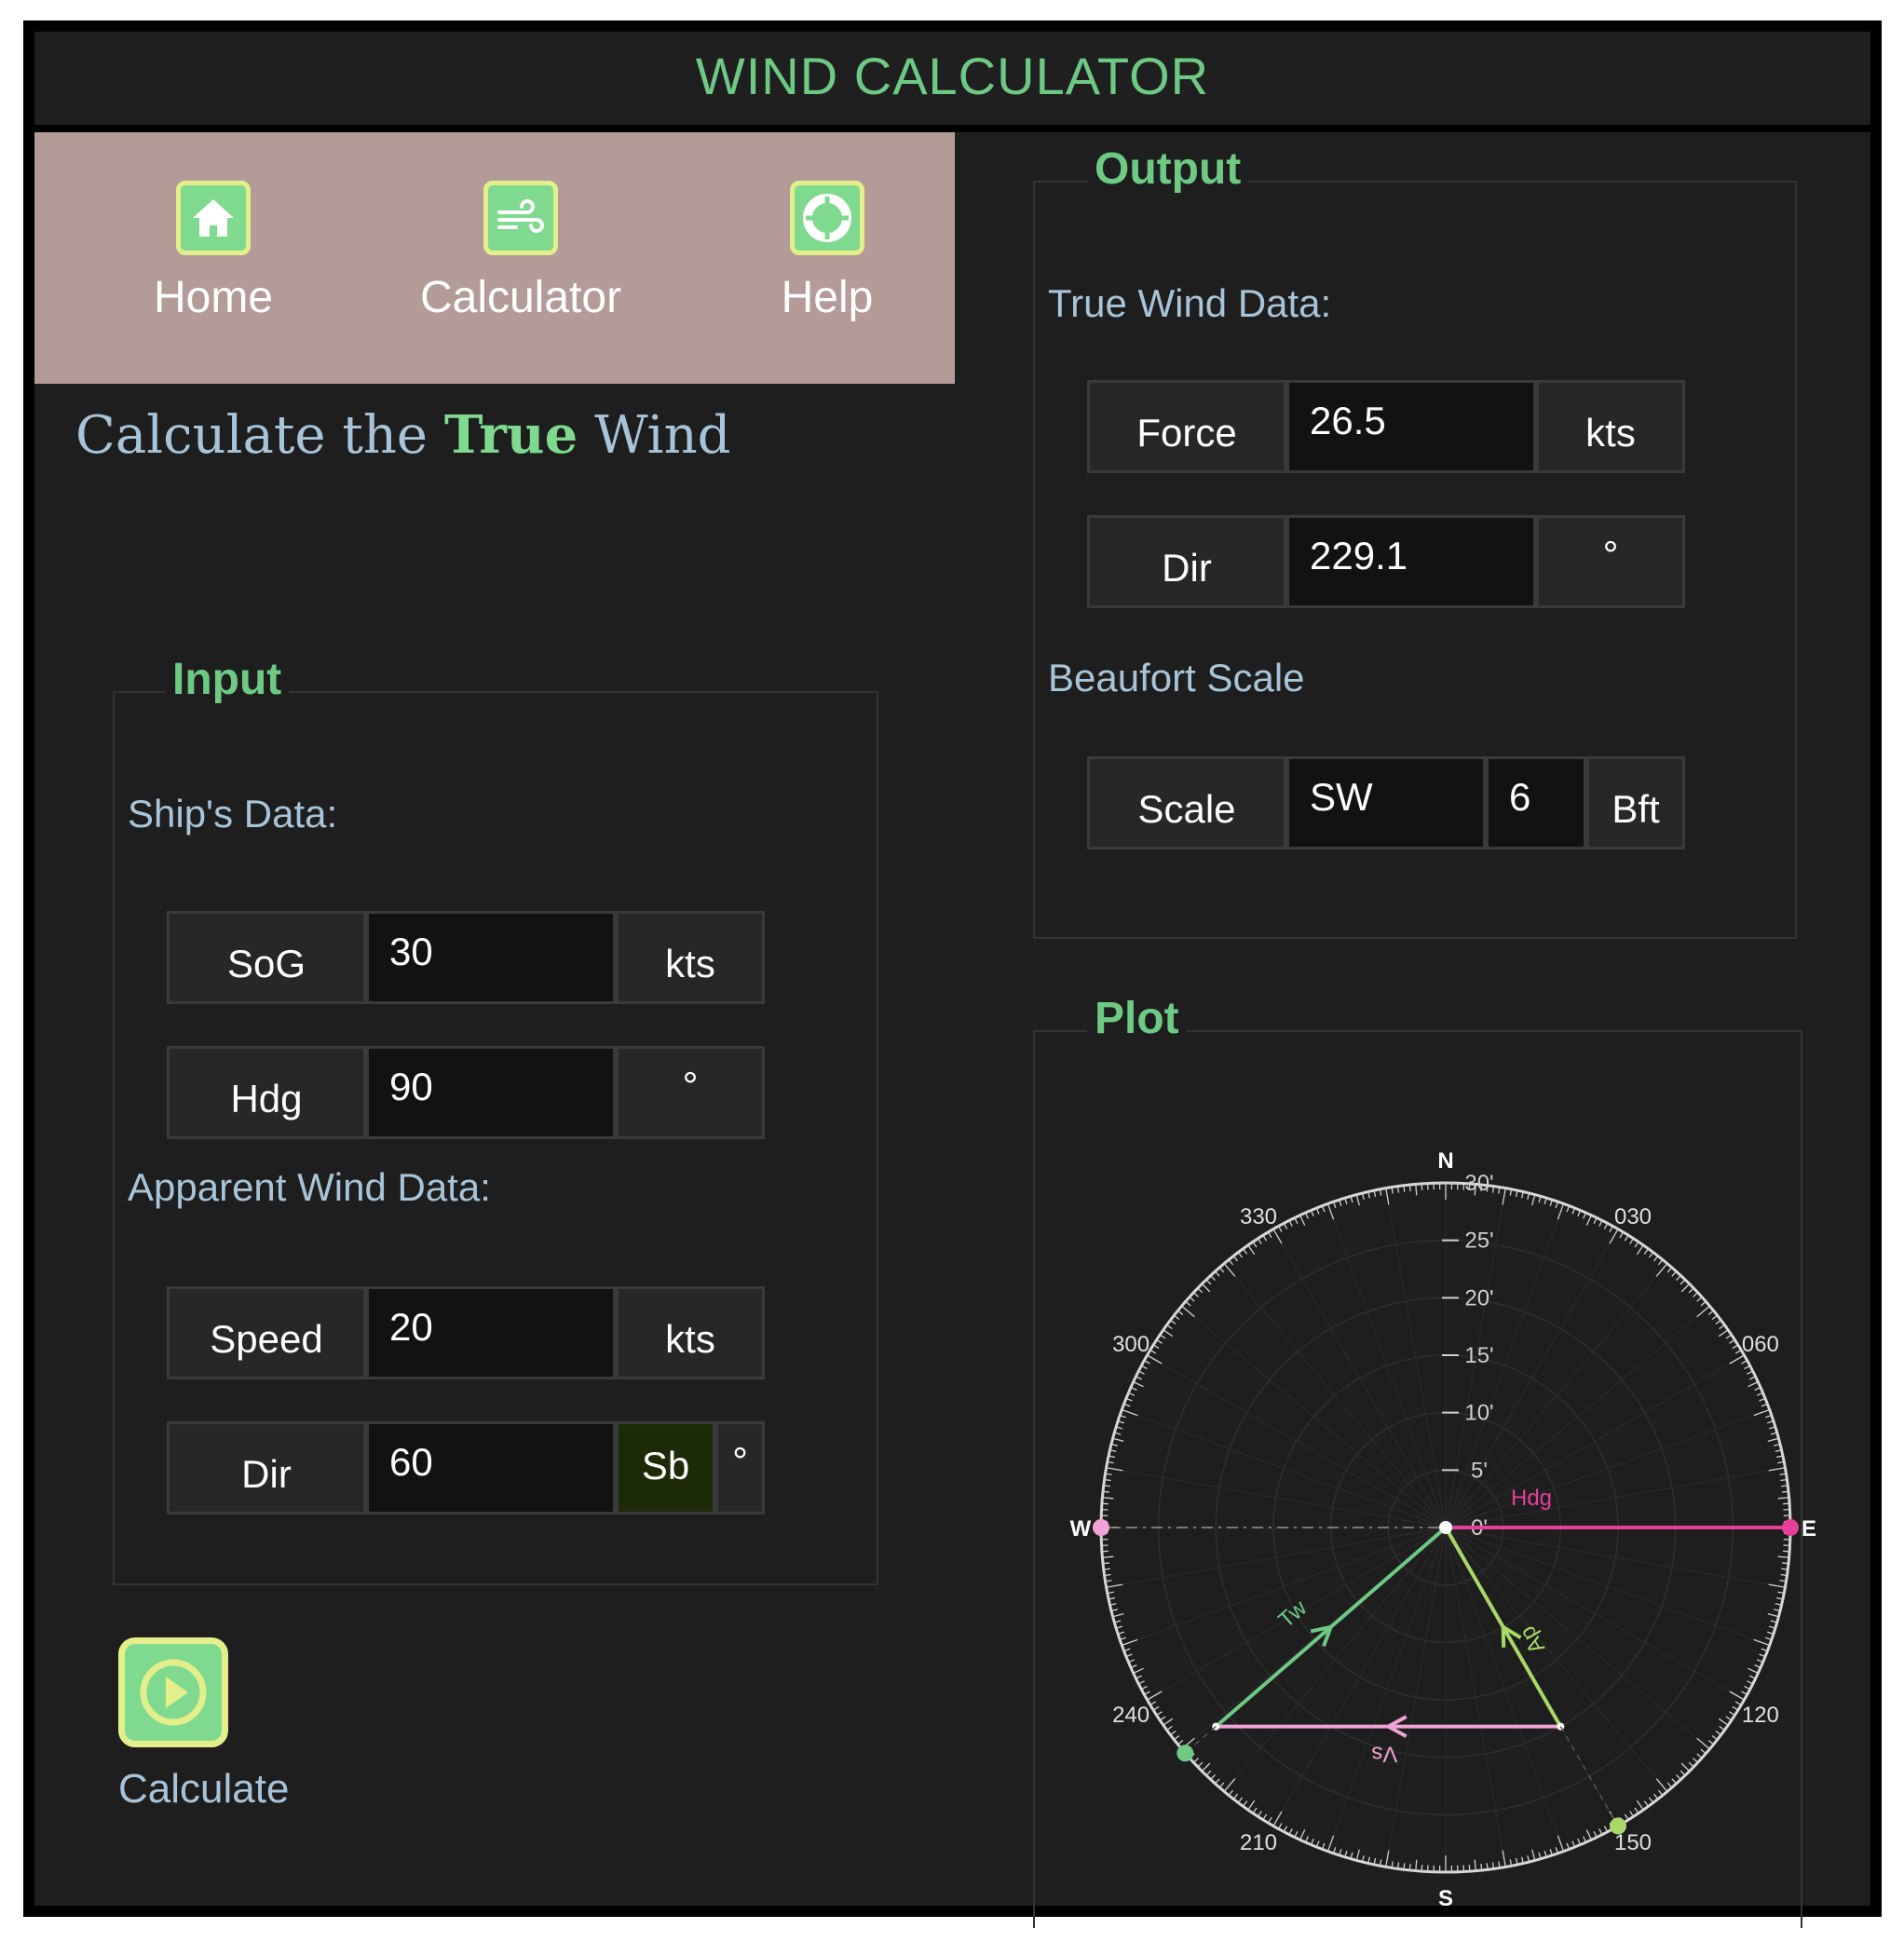  What do you see at coordinates (1478, 1183) in the screenshot?
I see `radial-label: 30'` at bounding box center [1478, 1183].